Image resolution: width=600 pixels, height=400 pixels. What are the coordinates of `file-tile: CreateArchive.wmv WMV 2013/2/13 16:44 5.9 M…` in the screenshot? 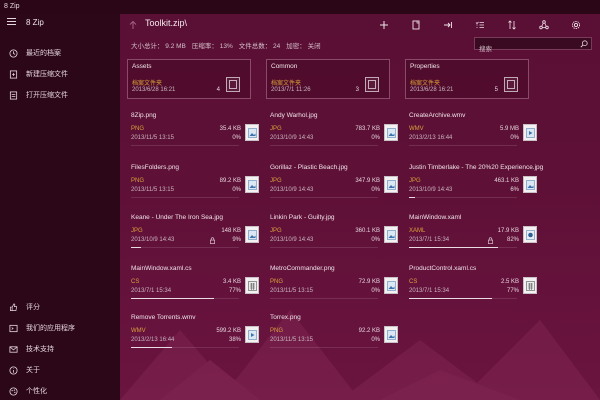 It's located at (473, 132).